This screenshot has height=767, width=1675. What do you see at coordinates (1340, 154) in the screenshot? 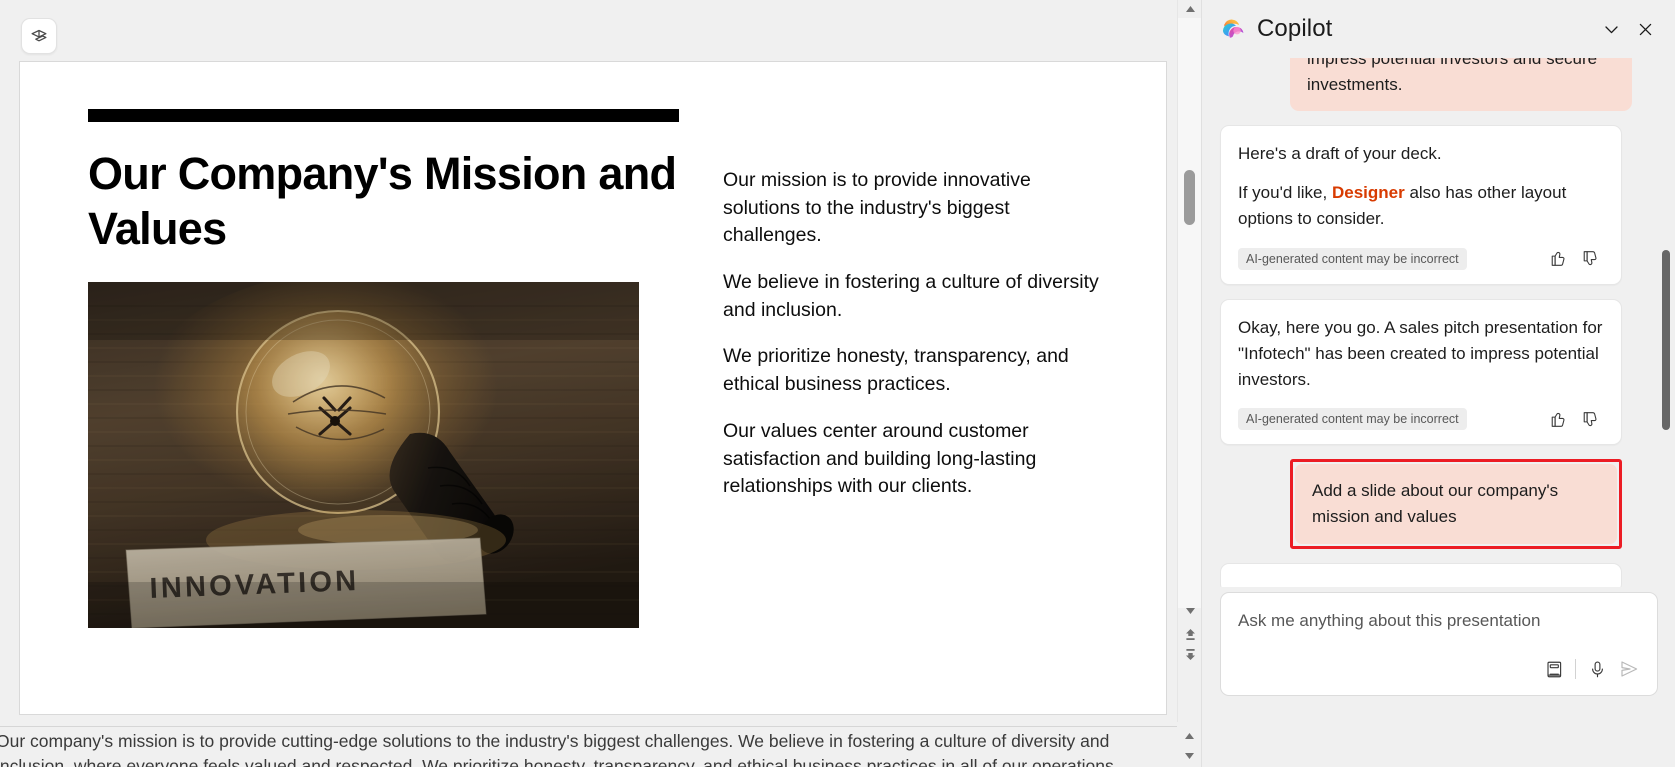
I see `assistant-paragraph: Here's a draft of your deck.` at bounding box center [1340, 154].